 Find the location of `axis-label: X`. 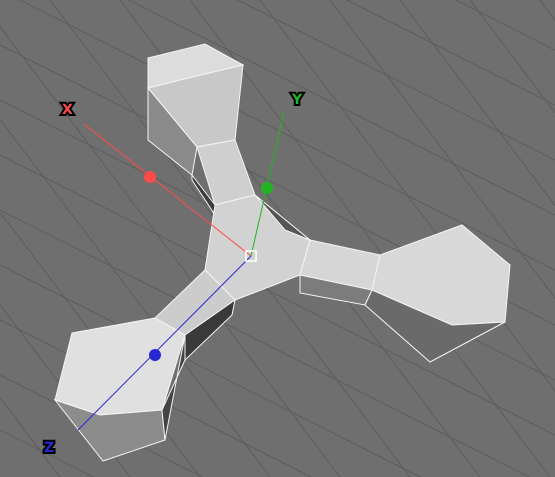

axis-label: X is located at coordinates (67, 110).